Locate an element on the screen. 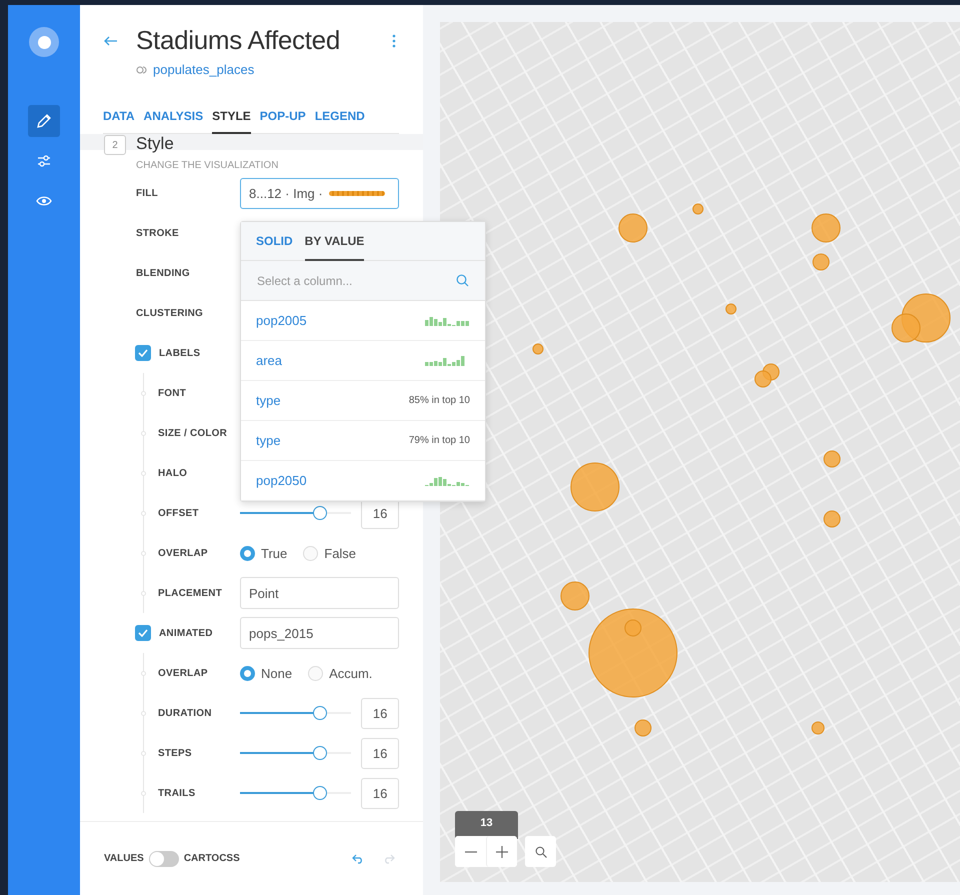 The image size is (960, 895). tab: SOLID is located at coordinates (274, 241).